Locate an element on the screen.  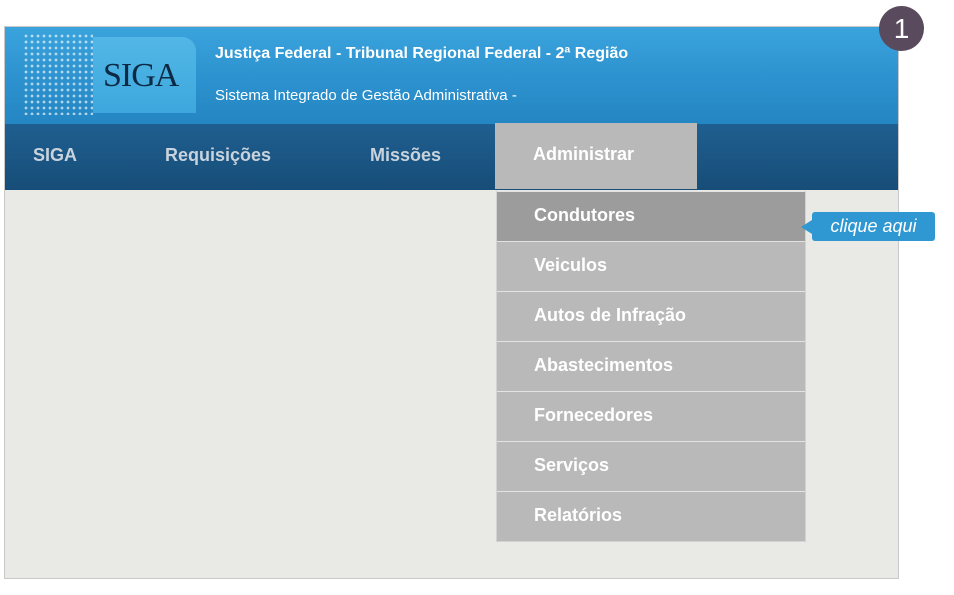
step-number-badge: 1 is located at coordinates (901, 28).